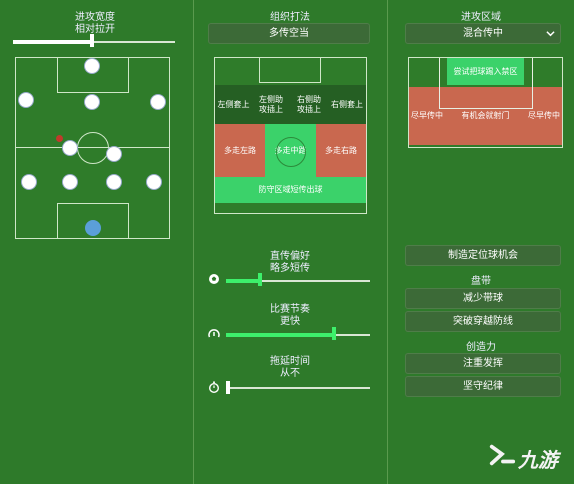  I want to click on chevron-down-icon, so click(550, 34).